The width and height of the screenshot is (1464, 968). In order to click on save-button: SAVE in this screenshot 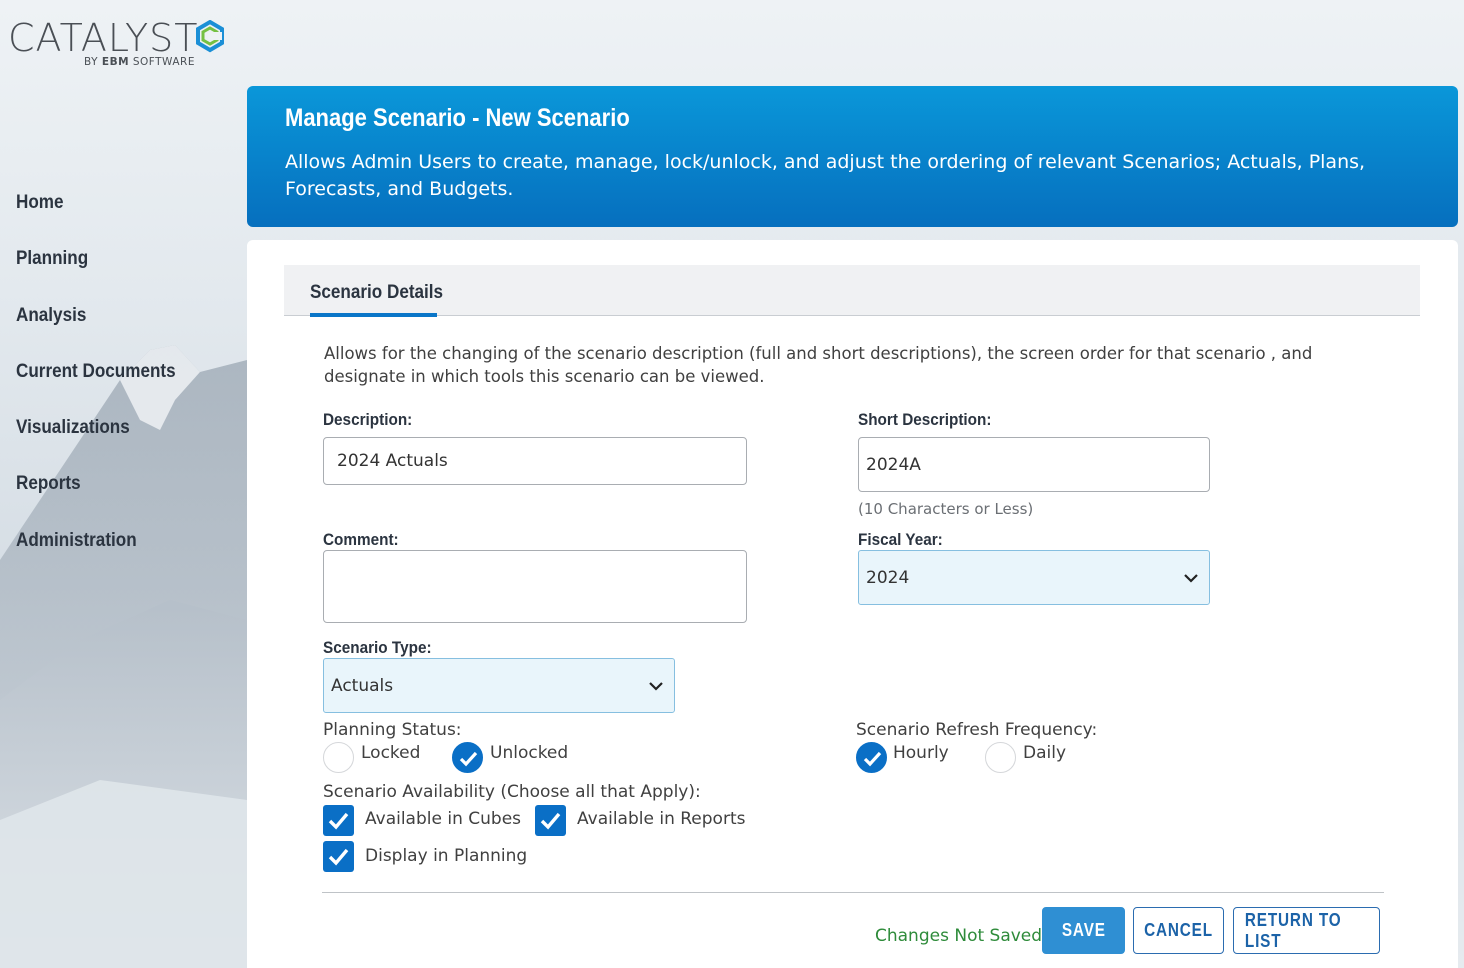, I will do `click(1083, 930)`.